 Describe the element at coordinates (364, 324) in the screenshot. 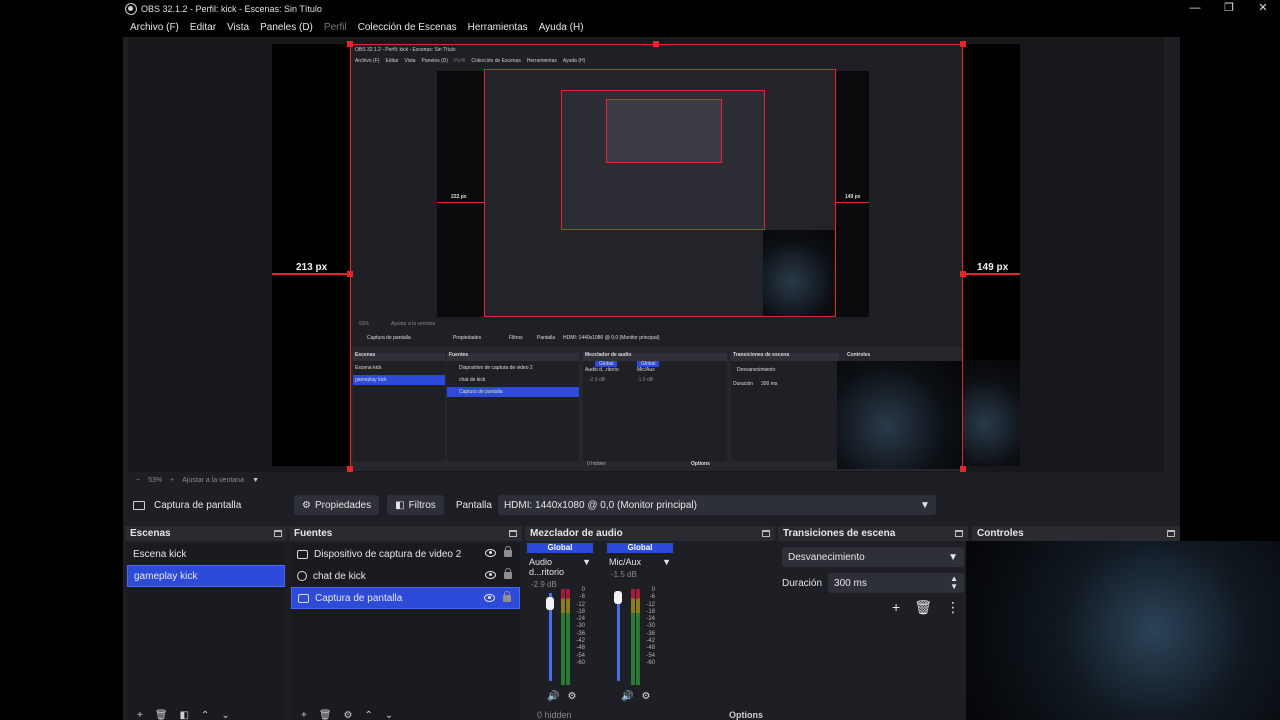

I see `nested-zoom: 53%` at that location.